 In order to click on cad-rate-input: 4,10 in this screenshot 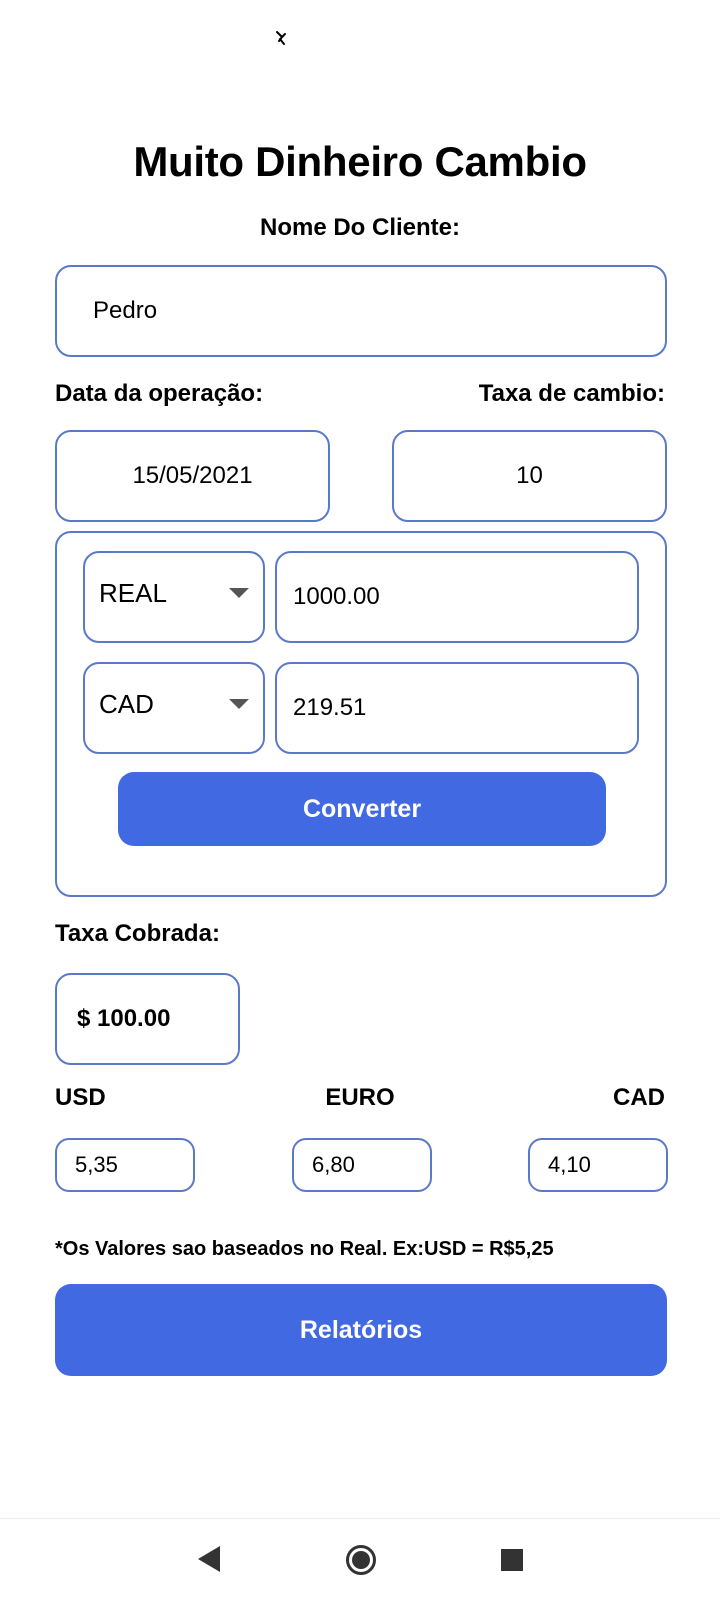, I will do `click(598, 1165)`.